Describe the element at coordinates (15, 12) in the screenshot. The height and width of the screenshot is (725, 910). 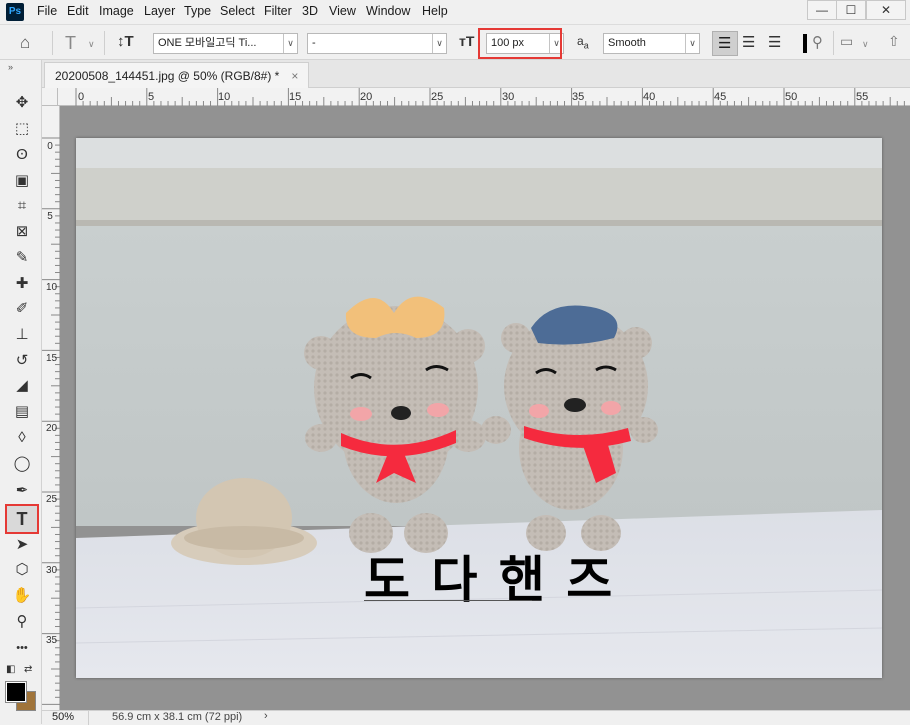
I see `photoshop-logo-icon: Ps` at that location.